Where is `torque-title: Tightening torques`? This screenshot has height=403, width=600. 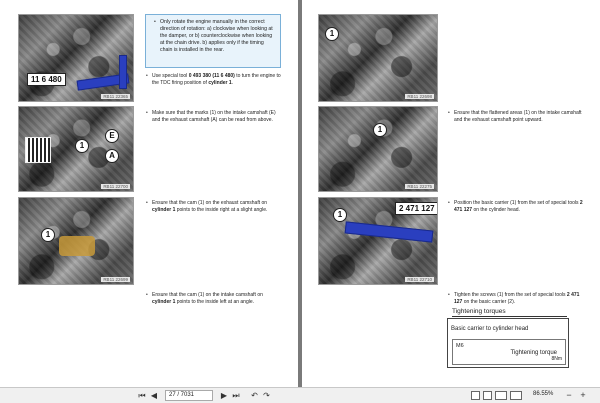
torque-title: Tightening torques is located at coordinates (509, 312).